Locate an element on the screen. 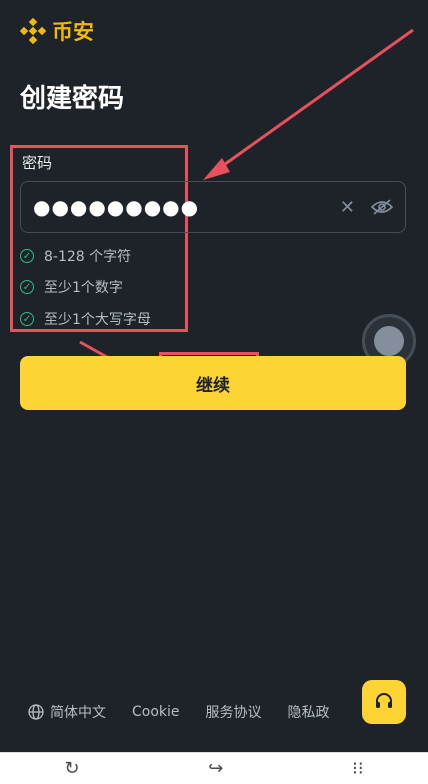 The image size is (428, 784). footer-links: 简体中文 Cookie 服务协议 隐私政 is located at coordinates (179, 712).